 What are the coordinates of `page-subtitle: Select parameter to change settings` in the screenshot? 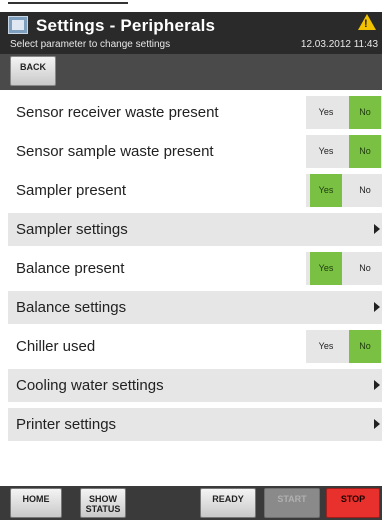 It's located at (90, 44).